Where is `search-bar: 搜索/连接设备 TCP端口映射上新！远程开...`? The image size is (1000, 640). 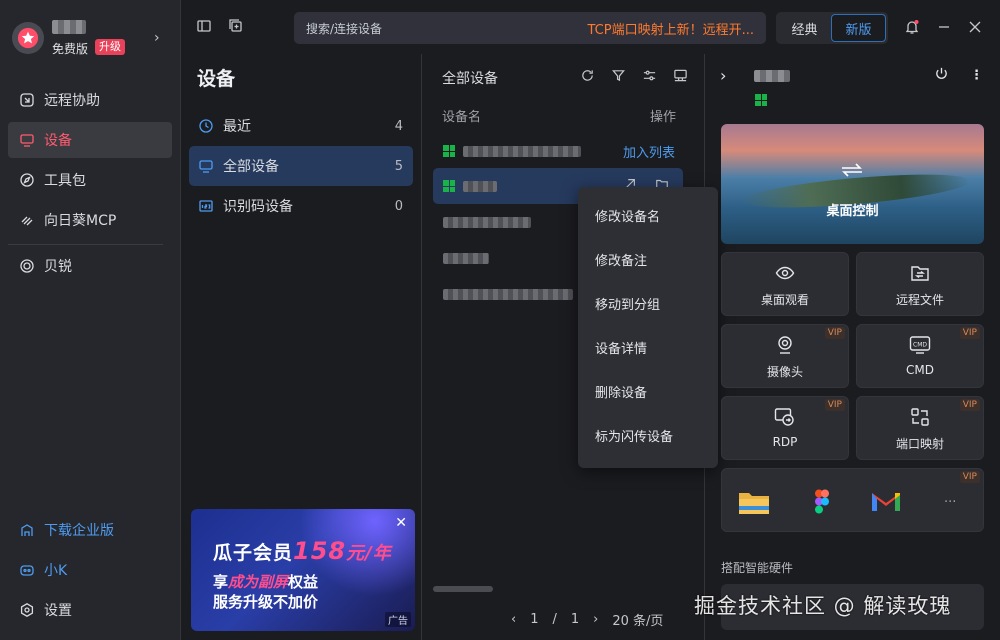
search-bar: 搜索/连接设备 TCP端口映射上新！远程开... is located at coordinates (530, 28).